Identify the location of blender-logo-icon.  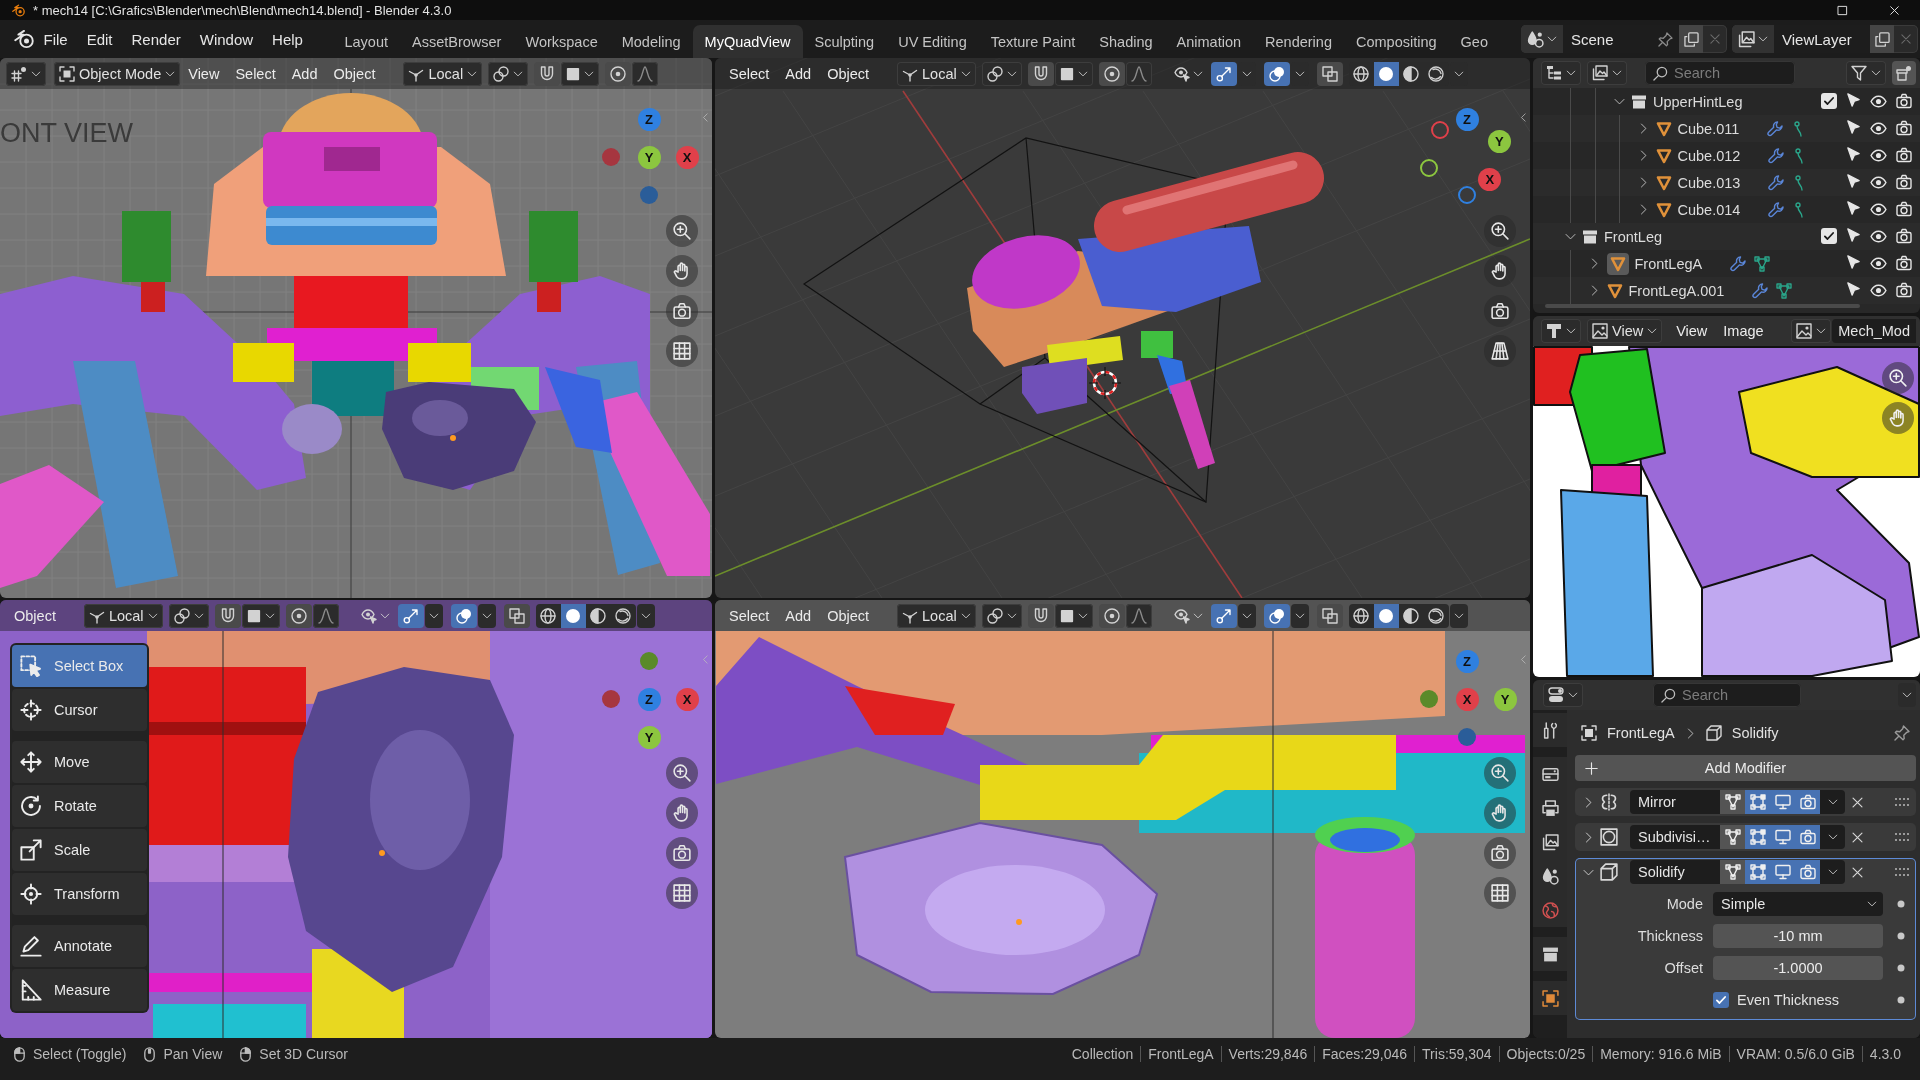
(24, 39).